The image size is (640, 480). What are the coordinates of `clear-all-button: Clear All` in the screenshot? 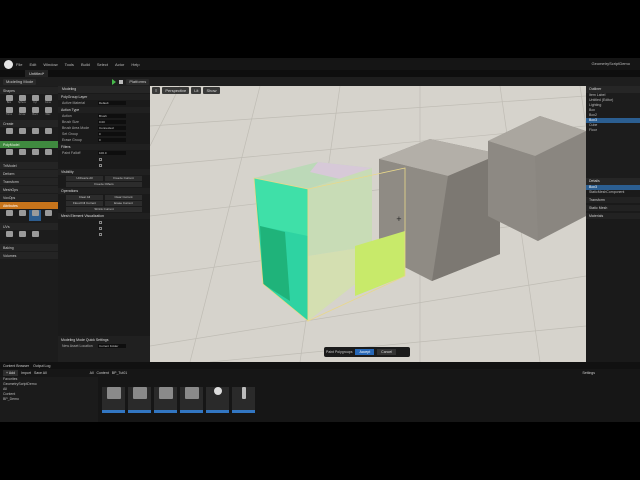 It's located at (84, 197).